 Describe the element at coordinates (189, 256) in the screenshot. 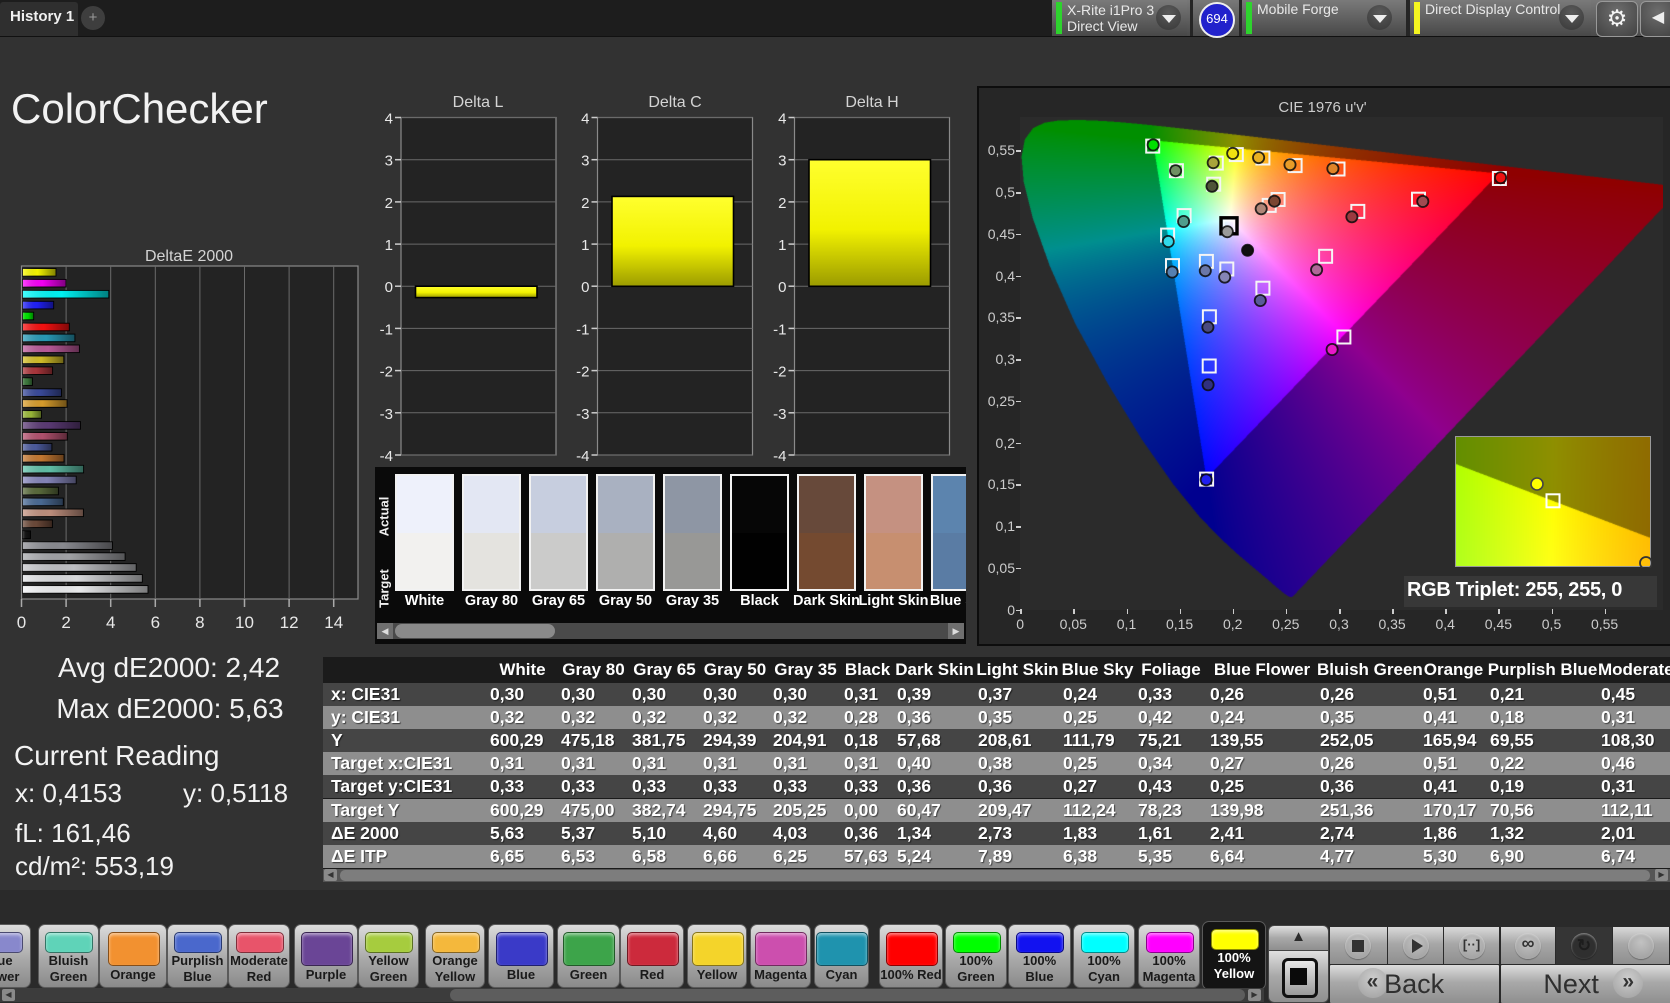

I see `svg-text: DeltaE 2000` at that location.